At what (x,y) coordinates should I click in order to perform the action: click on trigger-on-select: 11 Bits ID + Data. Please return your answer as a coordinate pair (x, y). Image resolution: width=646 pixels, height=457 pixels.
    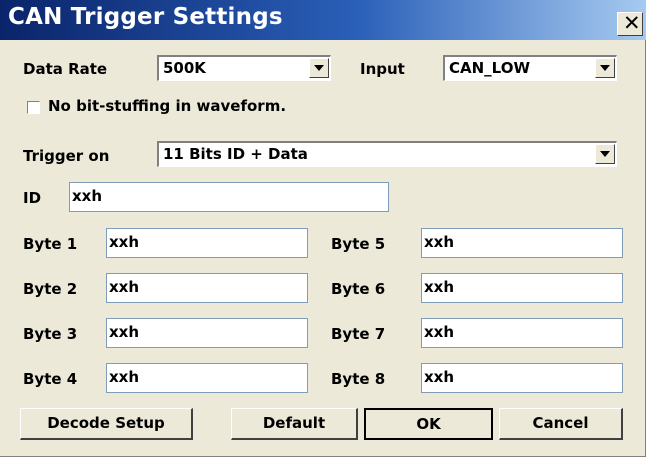
    Looking at the image, I should click on (387, 154).